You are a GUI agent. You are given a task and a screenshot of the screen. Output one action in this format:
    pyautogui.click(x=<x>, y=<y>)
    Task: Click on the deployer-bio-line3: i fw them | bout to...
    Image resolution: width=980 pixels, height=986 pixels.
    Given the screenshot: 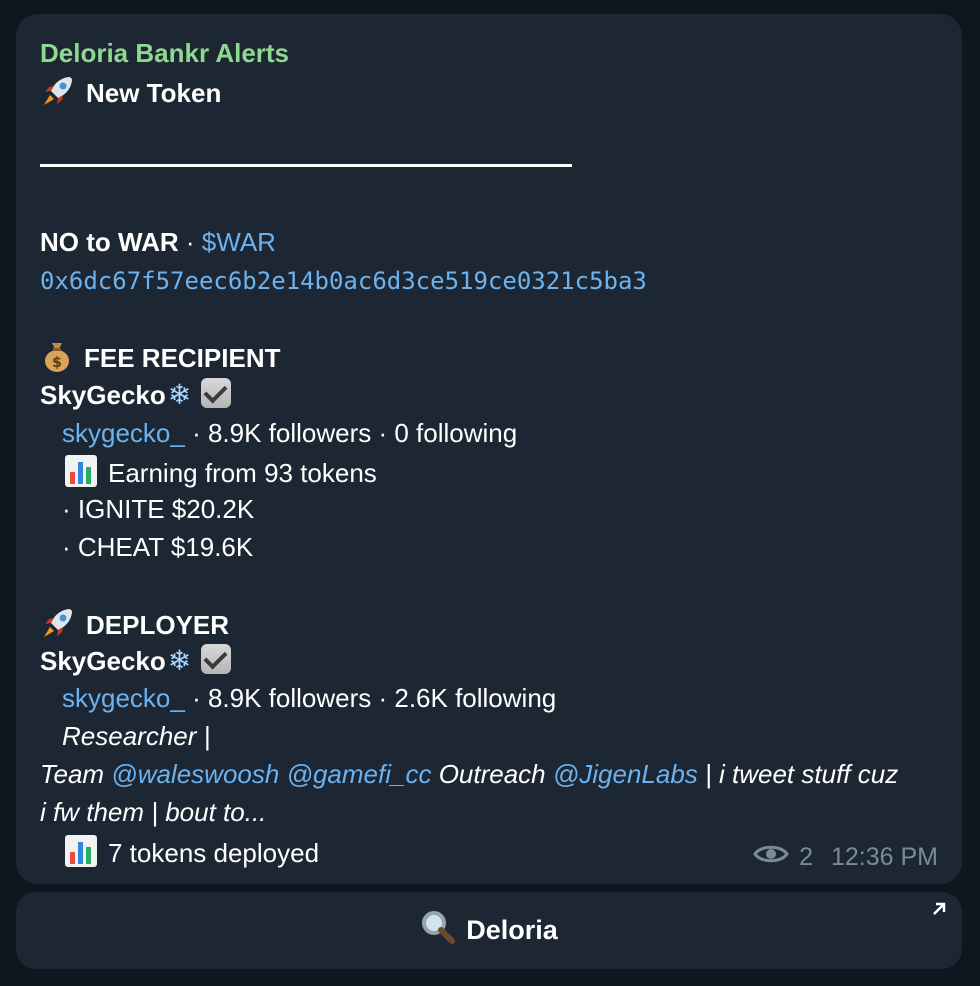 What is the action you would take?
    pyautogui.click(x=153, y=812)
    